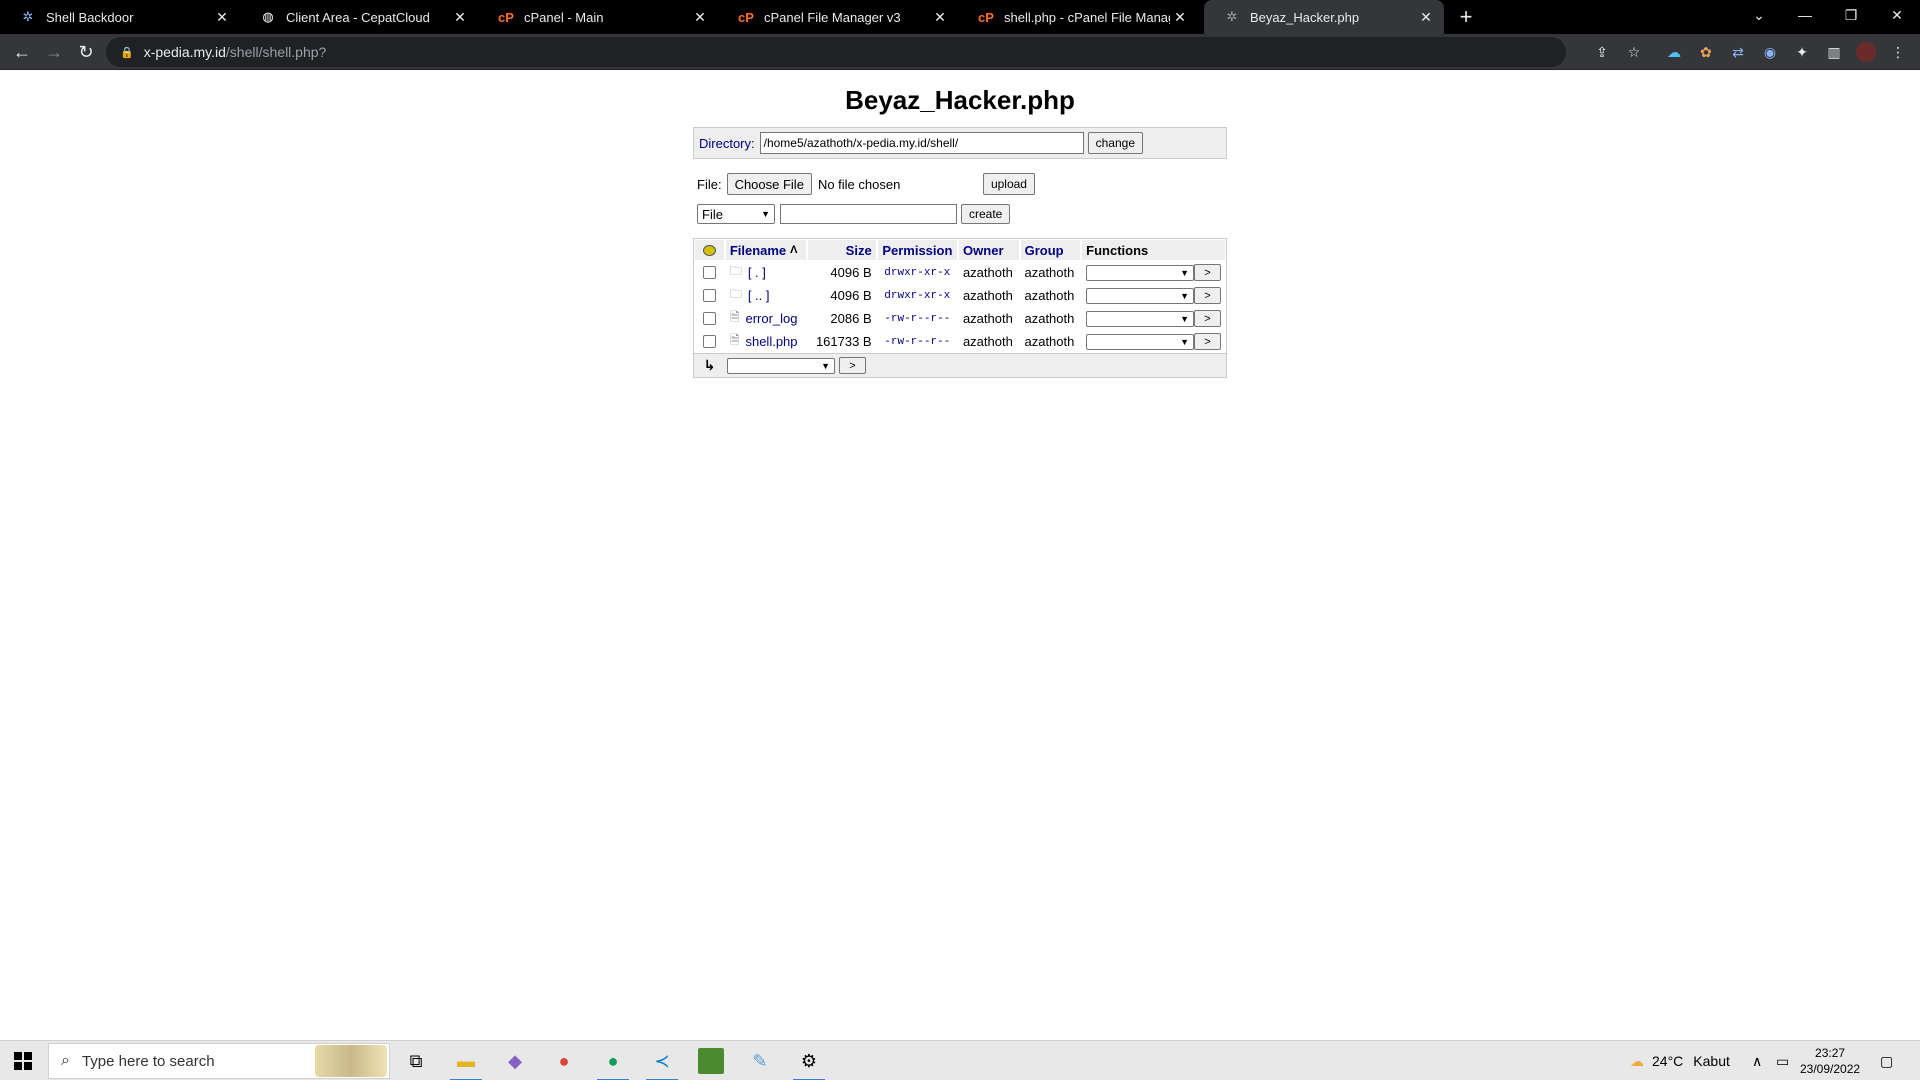  Describe the element at coordinates (598, 17) in the screenshot. I see `tab-2: cP cPanel - Main ✕` at that location.